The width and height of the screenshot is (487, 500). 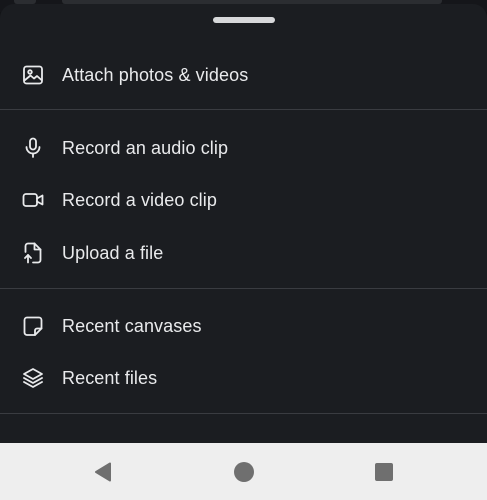 What do you see at coordinates (132, 325) in the screenshot?
I see `recent-canvases-label: Recent canvases` at bounding box center [132, 325].